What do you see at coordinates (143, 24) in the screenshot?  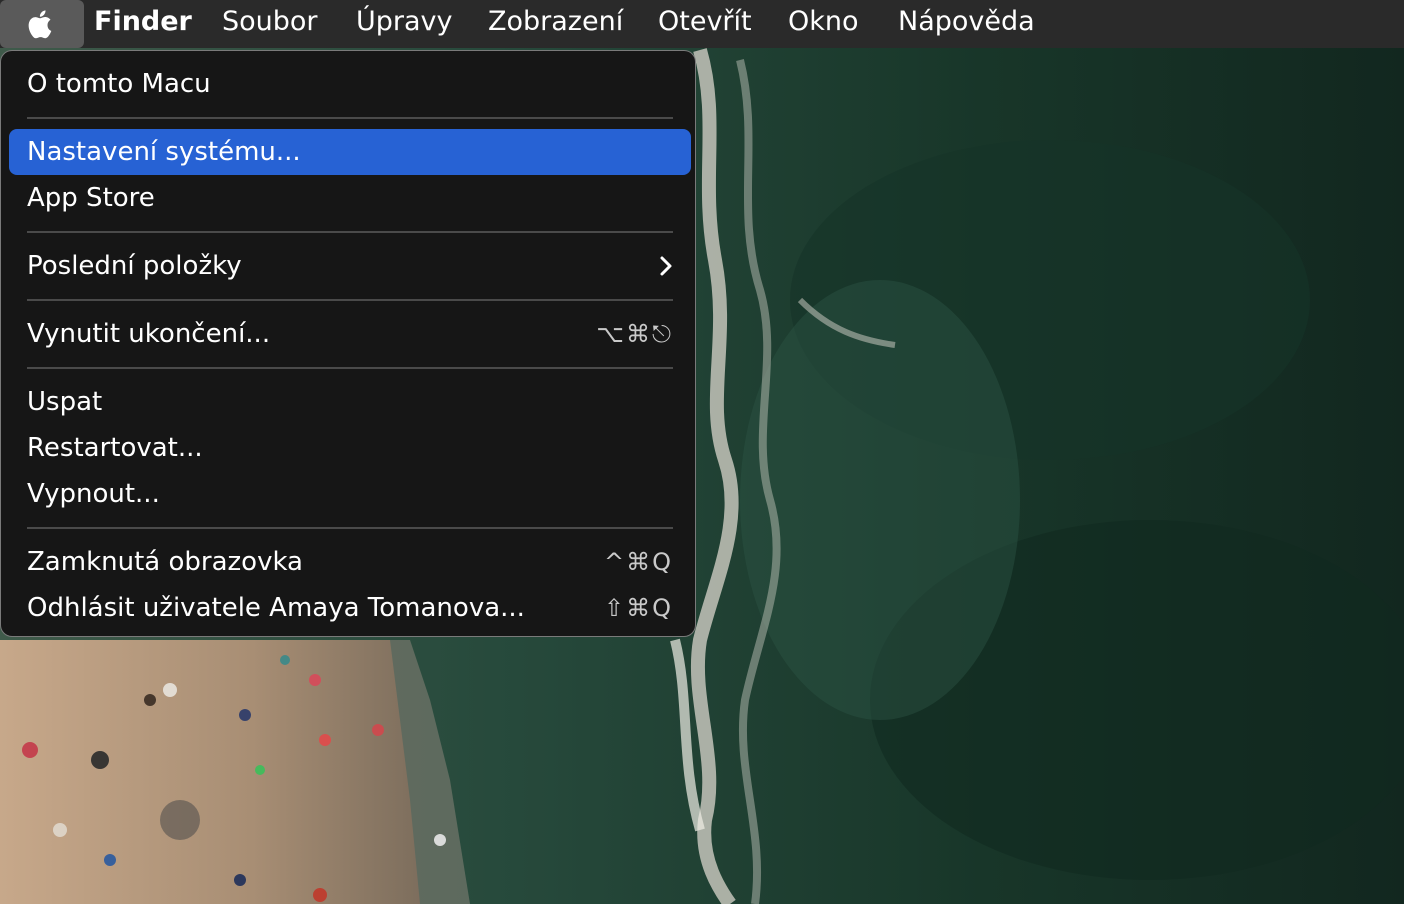 I see `menubar-app-name: Finder` at bounding box center [143, 24].